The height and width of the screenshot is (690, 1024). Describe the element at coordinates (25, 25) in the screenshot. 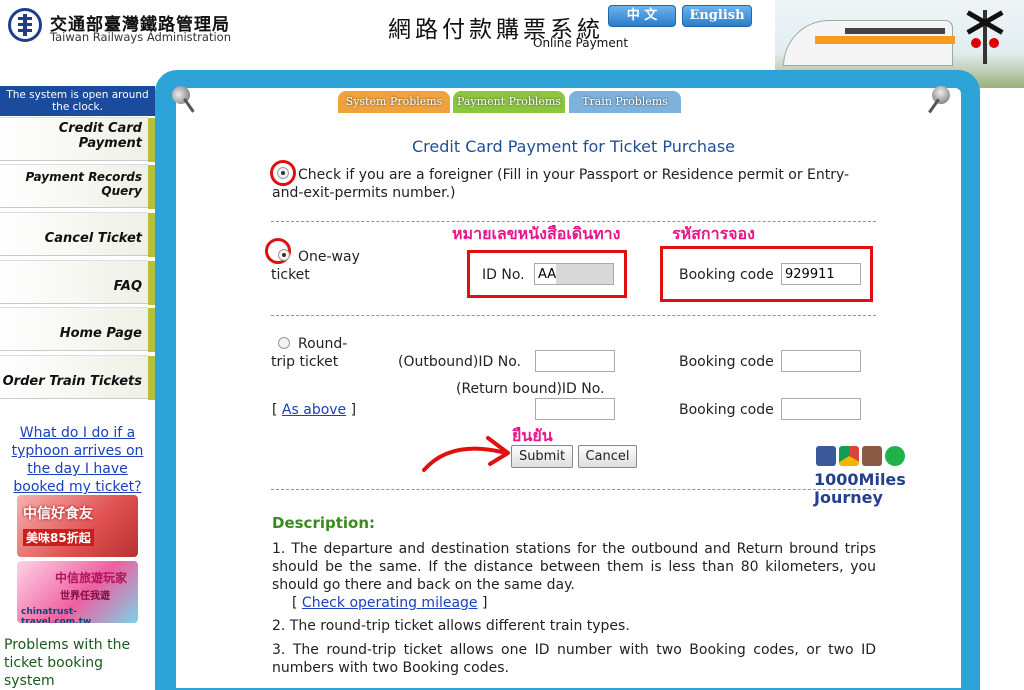

I see `tra-logo-icon` at that location.